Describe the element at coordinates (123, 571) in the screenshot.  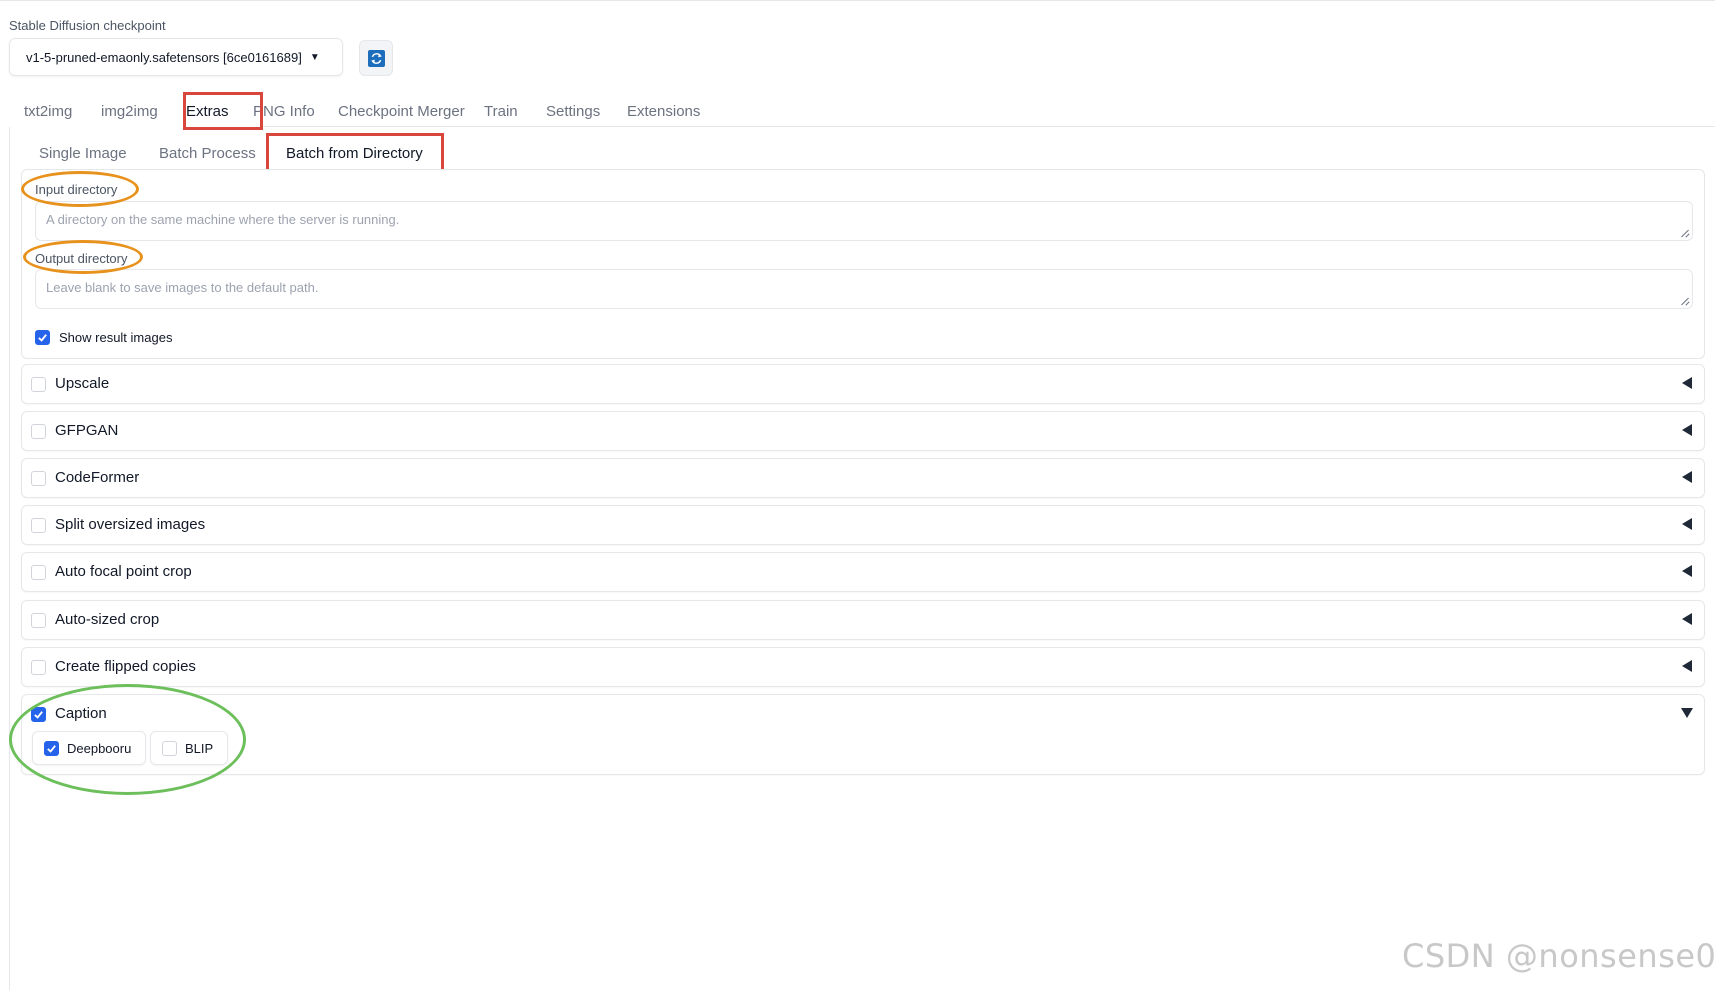
I see `accordion-label: Auto focal point crop` at that location.